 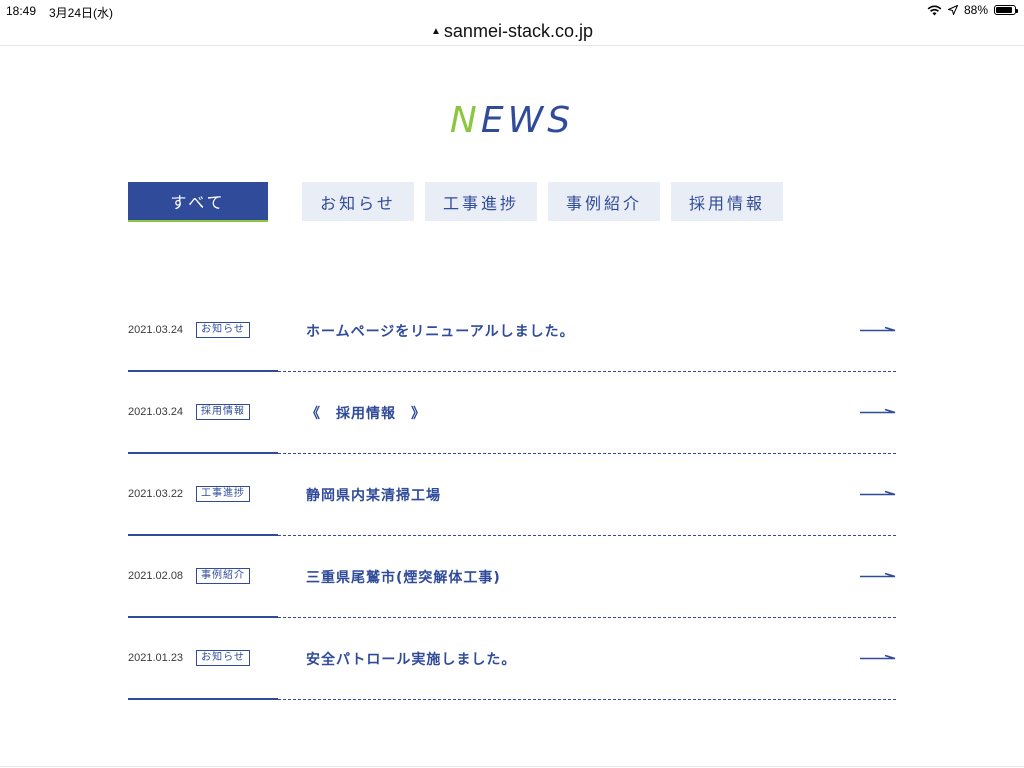 What do you see at coordinates (198, 202) in the screenshot?
I see `tab-all: すべて` at bounding box center [198, 202].